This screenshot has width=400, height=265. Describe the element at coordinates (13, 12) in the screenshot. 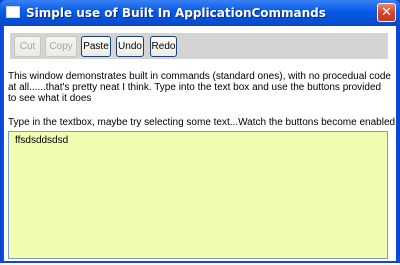

I see `window-icon` at that location.